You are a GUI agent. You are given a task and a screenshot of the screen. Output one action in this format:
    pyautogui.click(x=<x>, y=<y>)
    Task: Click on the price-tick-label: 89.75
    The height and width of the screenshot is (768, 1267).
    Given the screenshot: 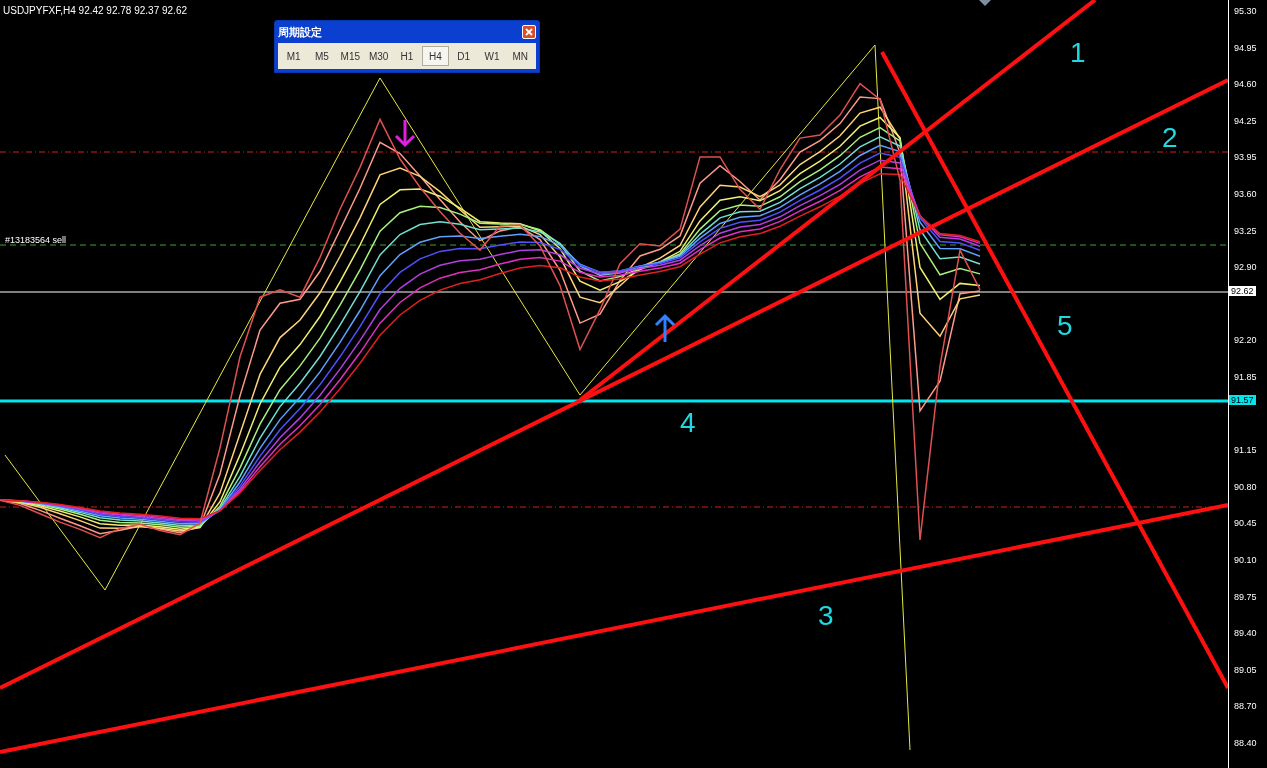 What is the action you would take?
    pyautogui.click(x=1245, y=596)
    